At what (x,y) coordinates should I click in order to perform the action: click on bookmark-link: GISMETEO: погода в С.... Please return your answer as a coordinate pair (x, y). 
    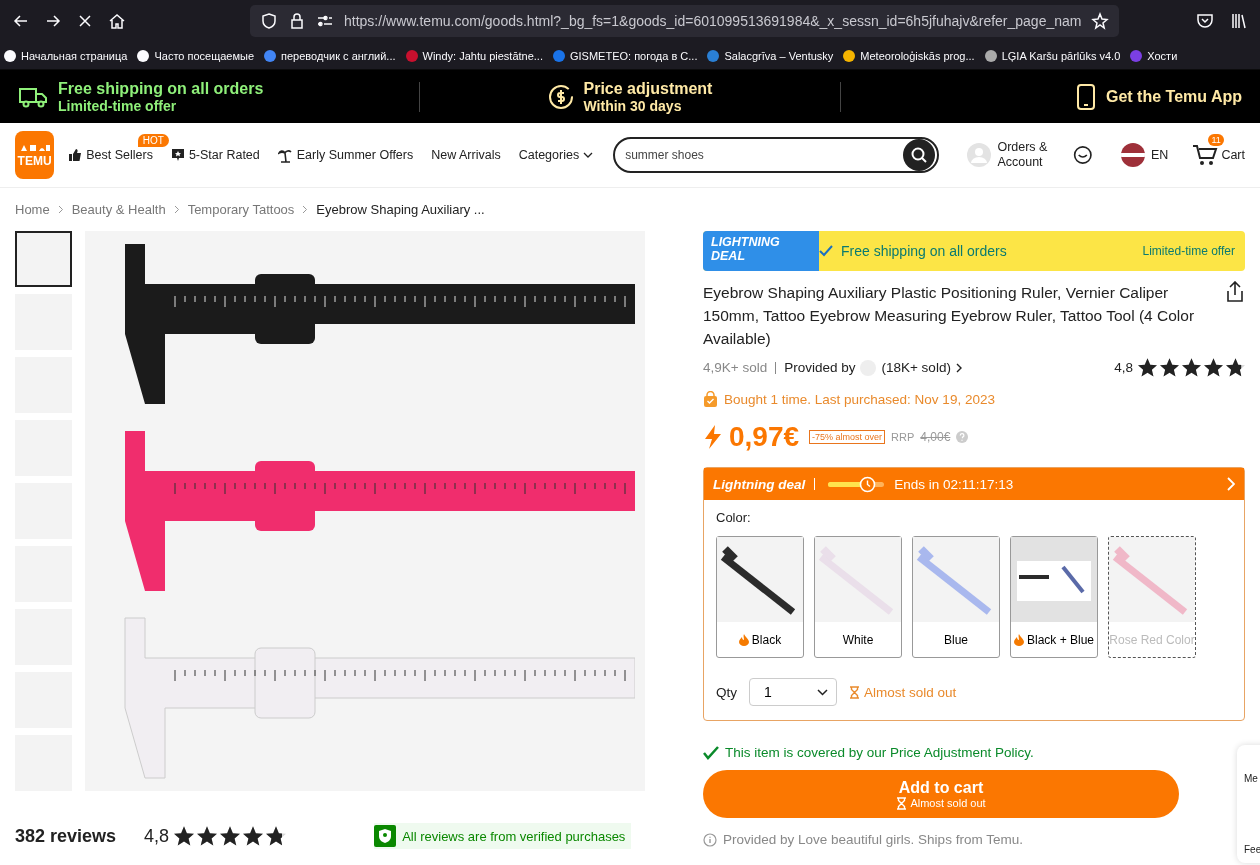
    Looking at the image, I should click on (624, 55).